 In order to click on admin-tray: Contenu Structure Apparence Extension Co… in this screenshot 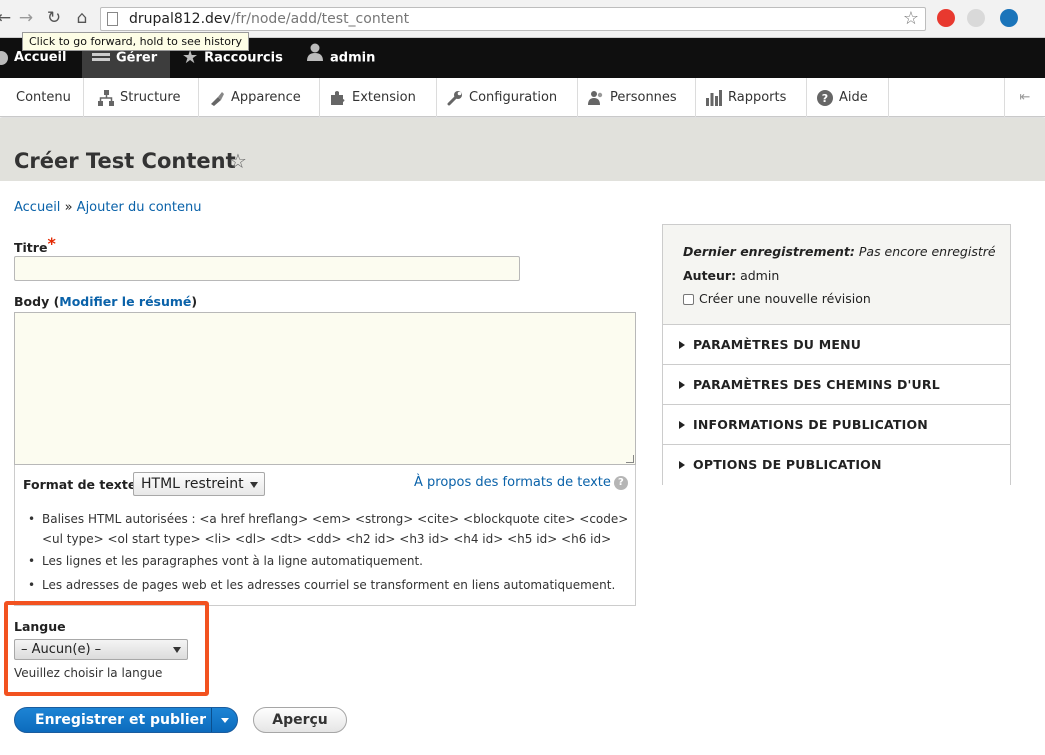, I will do `click(522, 97)`.